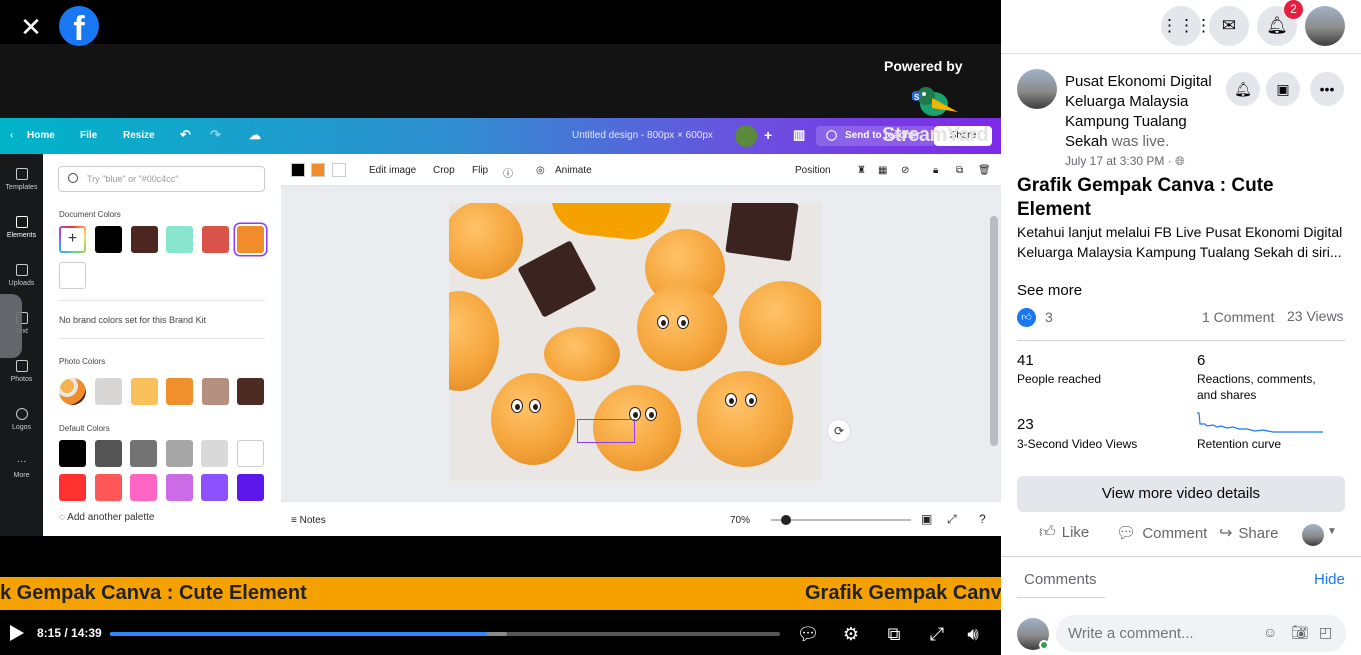  I want to click on edit-image-button: Edit image, so click(392, 170).